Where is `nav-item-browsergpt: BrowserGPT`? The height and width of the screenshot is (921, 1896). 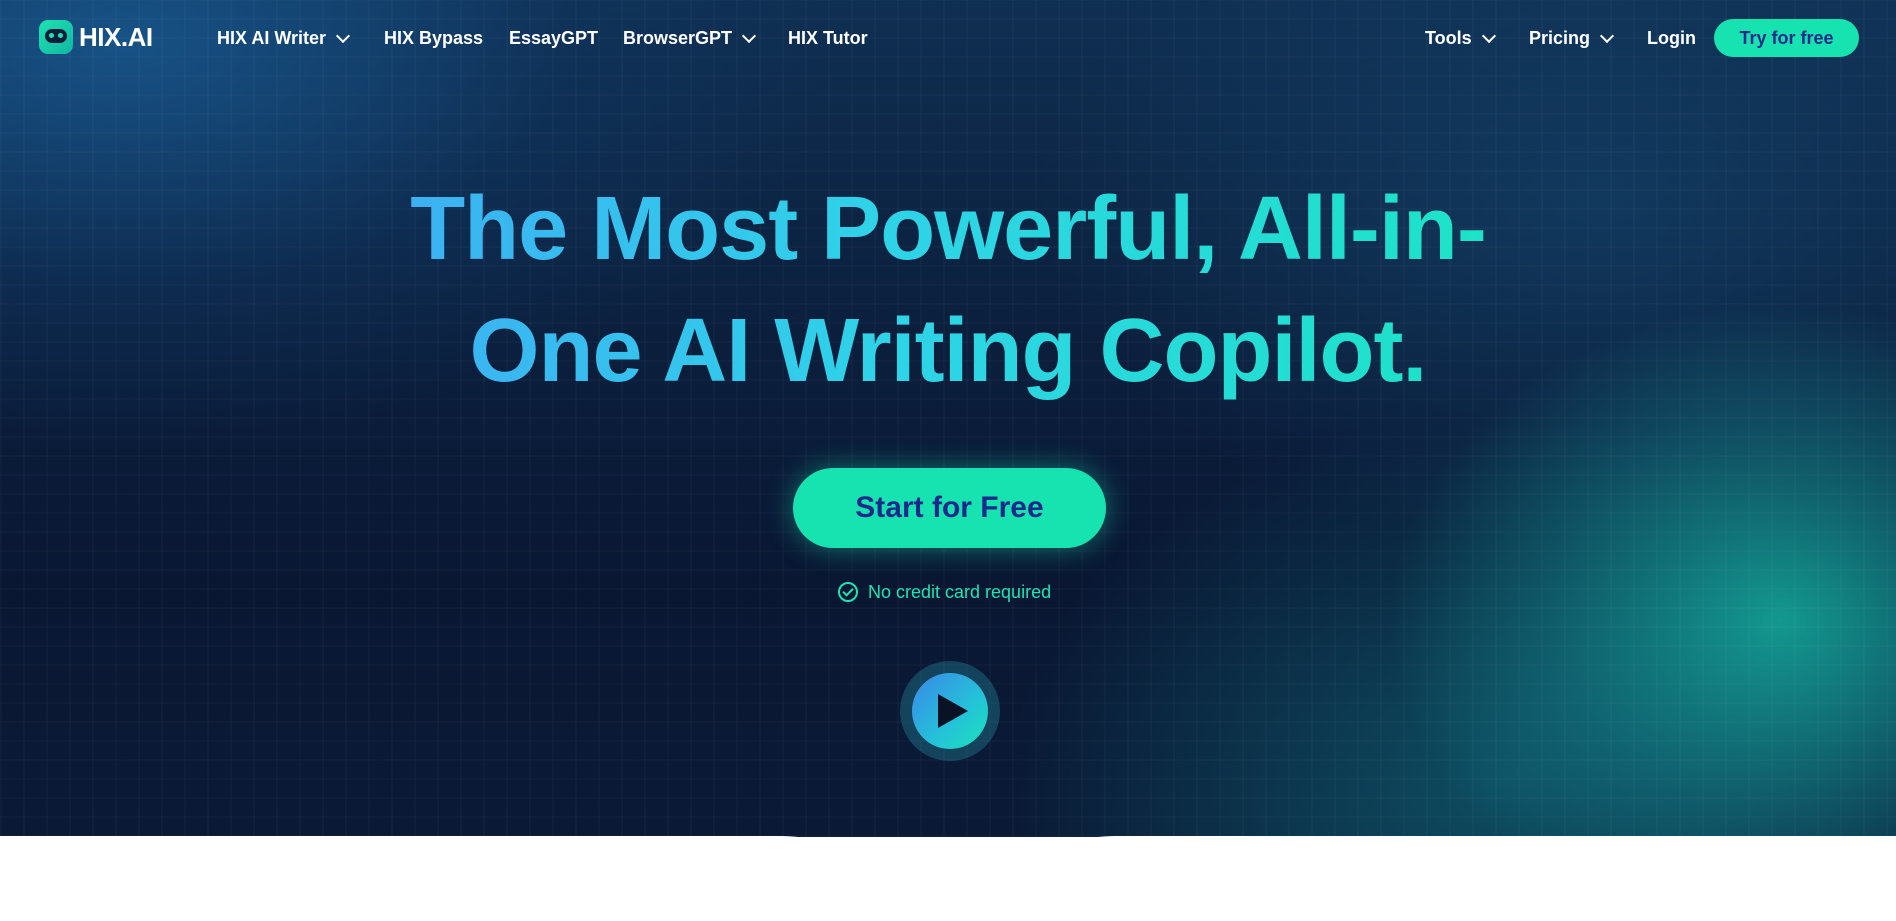 nav-item-browsergpt: BrowserGPT is located at coordinates (690, 38).